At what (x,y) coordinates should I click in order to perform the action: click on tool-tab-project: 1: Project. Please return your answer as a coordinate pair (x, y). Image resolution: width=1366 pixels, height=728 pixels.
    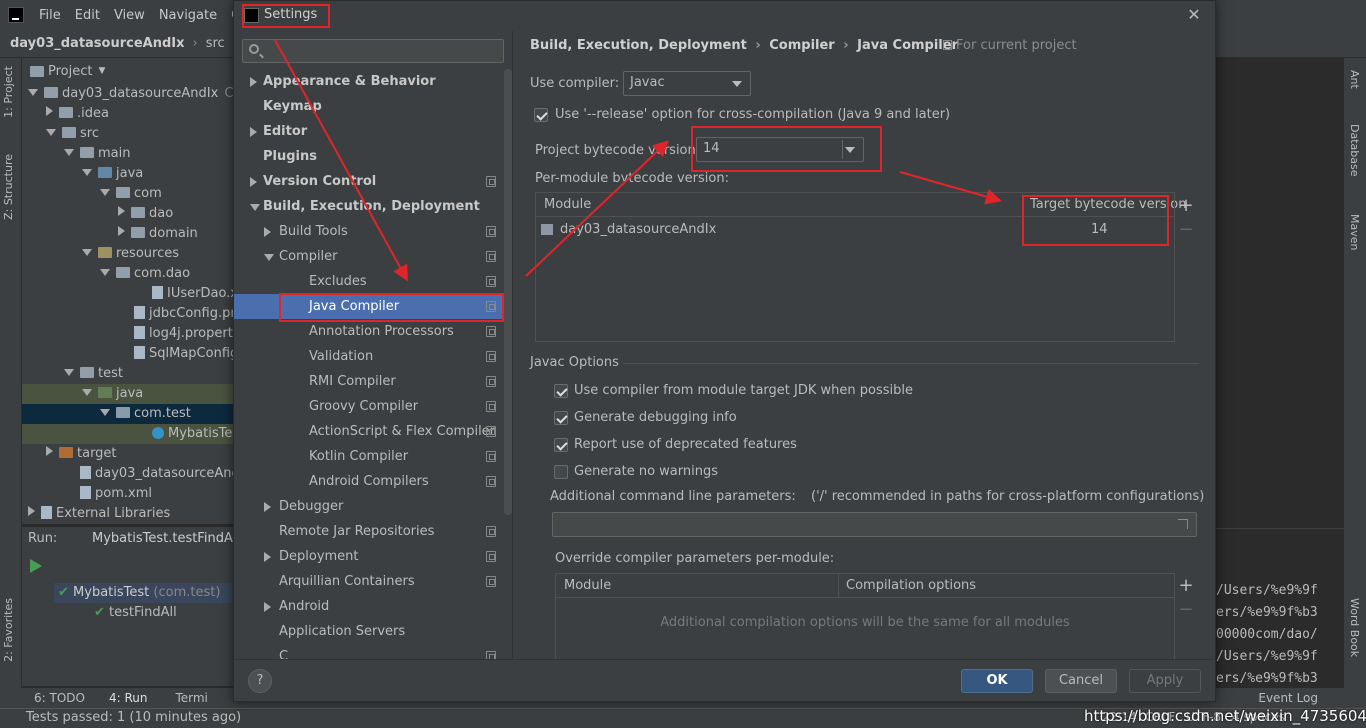
    Looking at the image, I should click on (8, 92).